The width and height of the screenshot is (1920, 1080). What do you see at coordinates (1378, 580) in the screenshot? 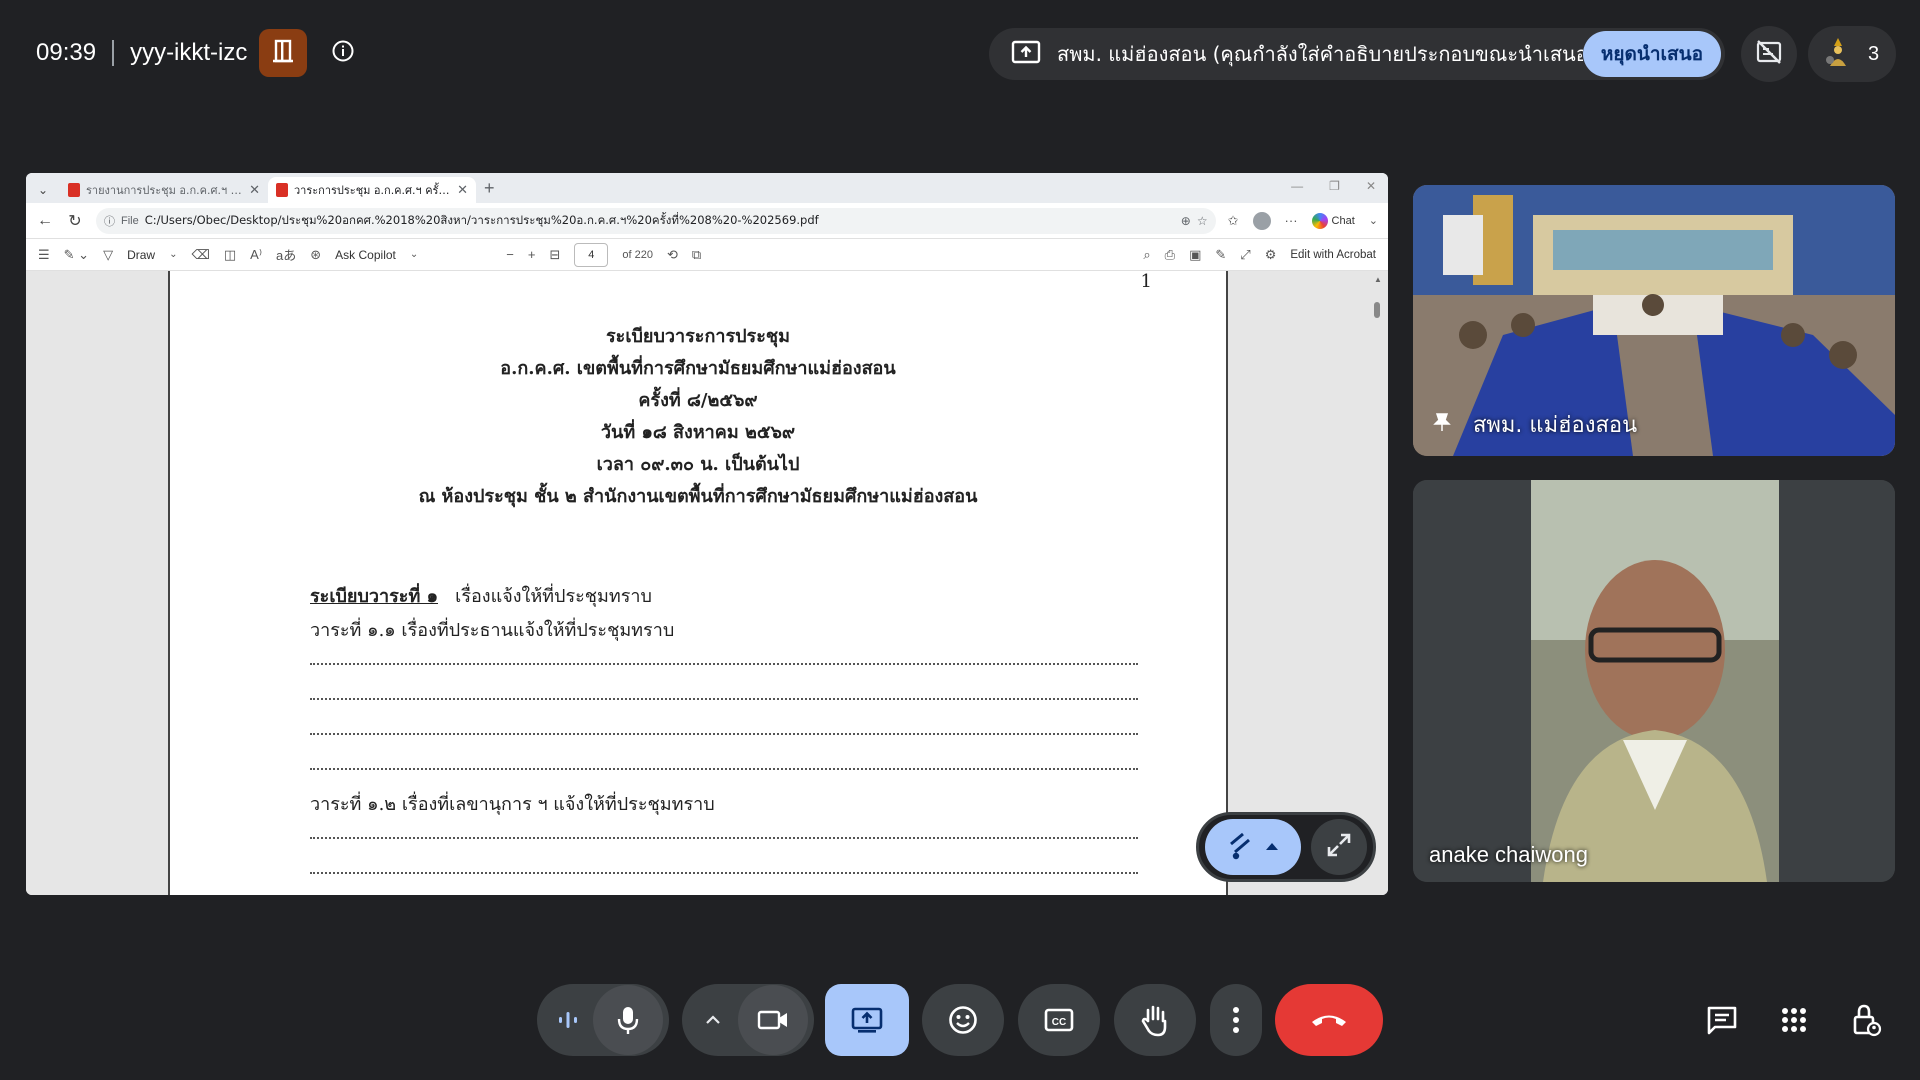
I see `pdf-scrollbar: ▲` at bounding box center [1378, 580].